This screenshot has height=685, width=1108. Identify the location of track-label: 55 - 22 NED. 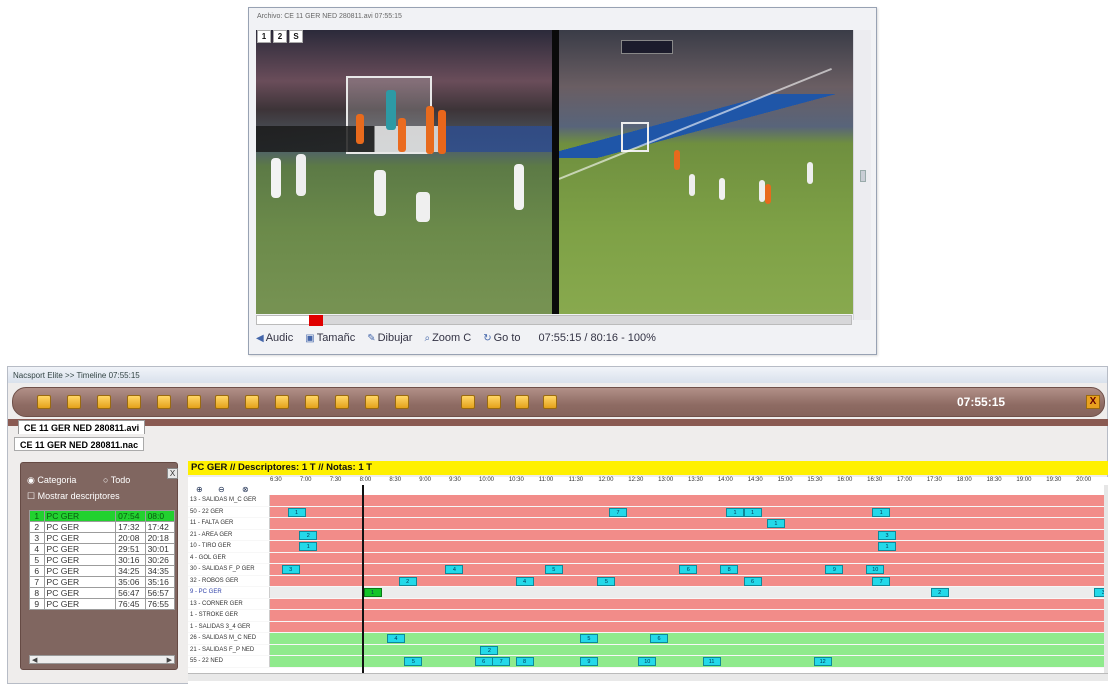
(229, 661).